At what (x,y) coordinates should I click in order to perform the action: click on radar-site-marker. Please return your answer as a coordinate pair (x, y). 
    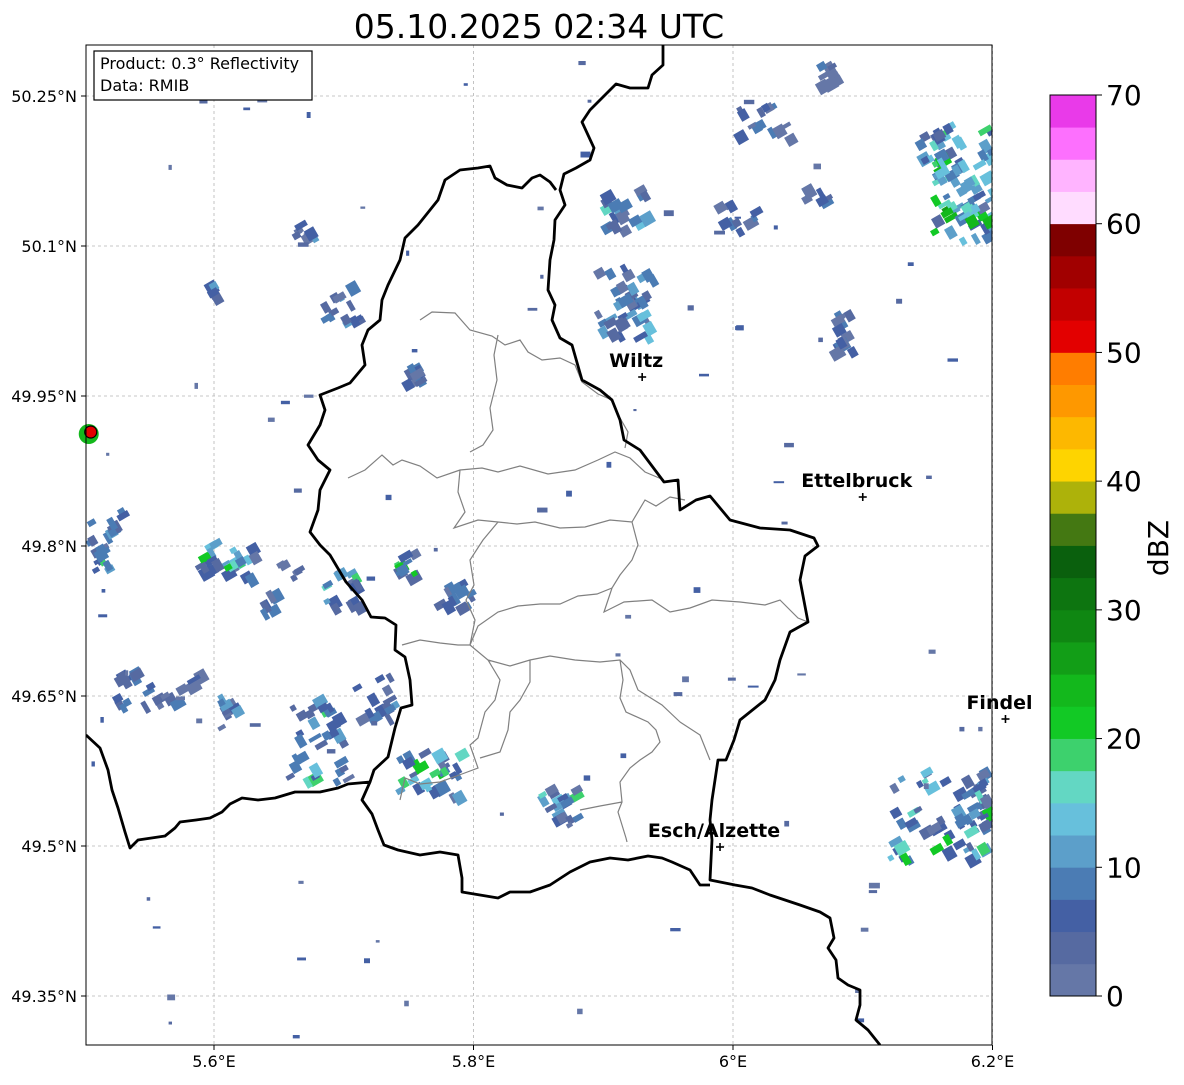
    Looking at the image, I should click on (88, 434).